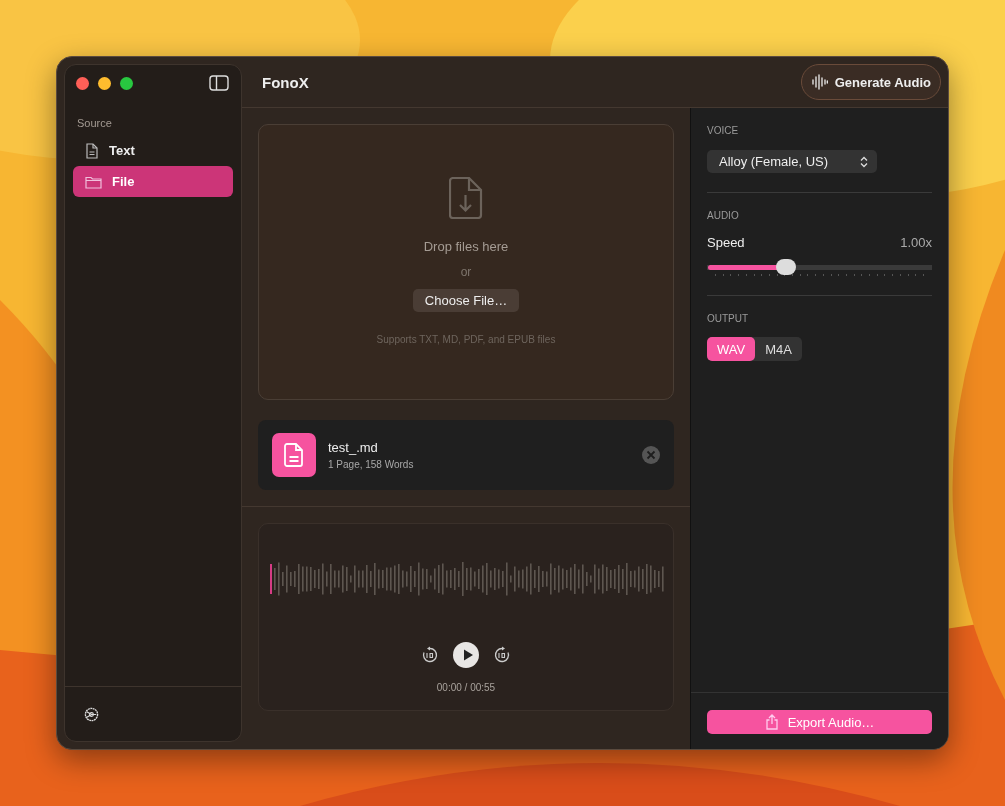 This screenshot has height=806, width=1005. I want to click on minimize-button, so click(104, 83).